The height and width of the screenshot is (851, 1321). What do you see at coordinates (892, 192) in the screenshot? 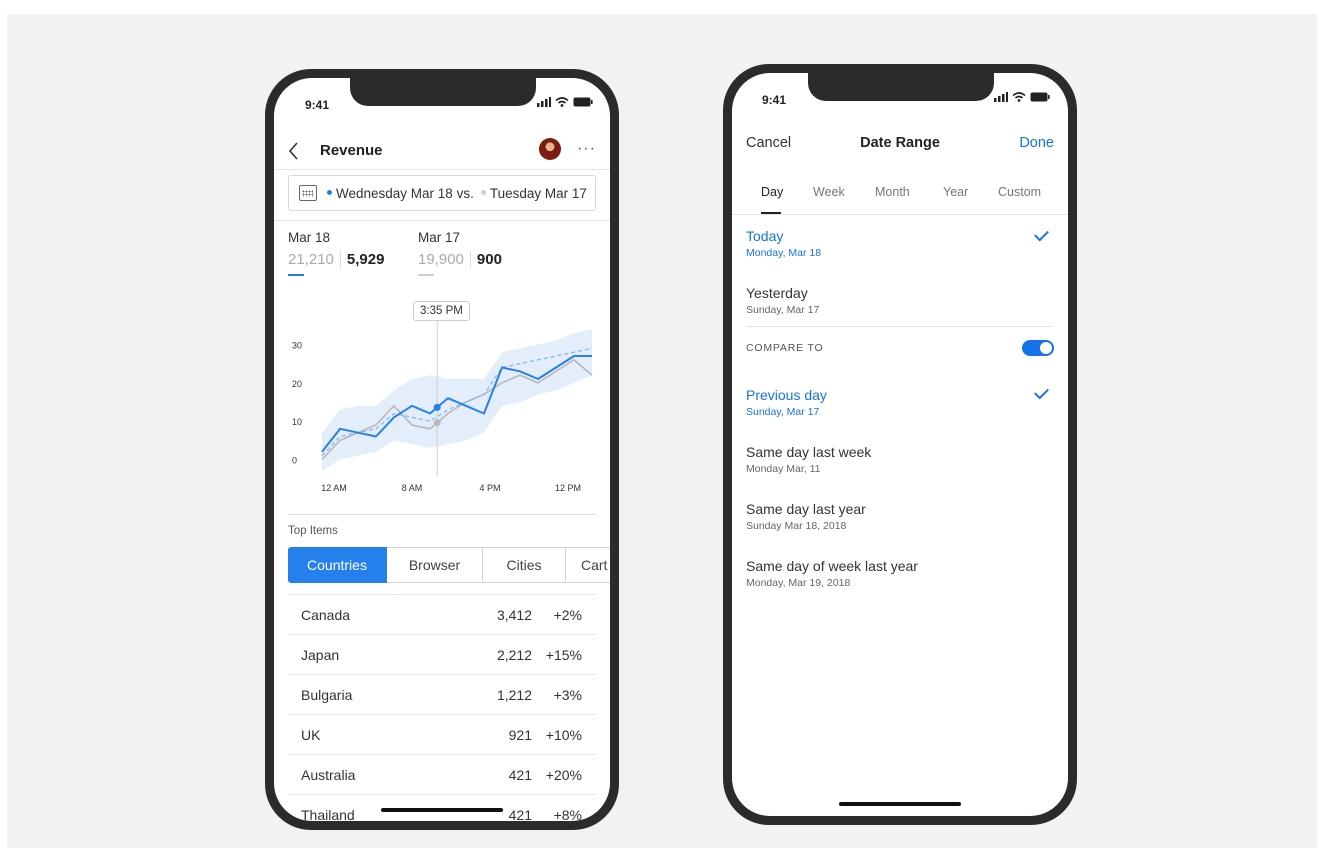
I see `tab-month: Month` at bounding box center [892, 192].